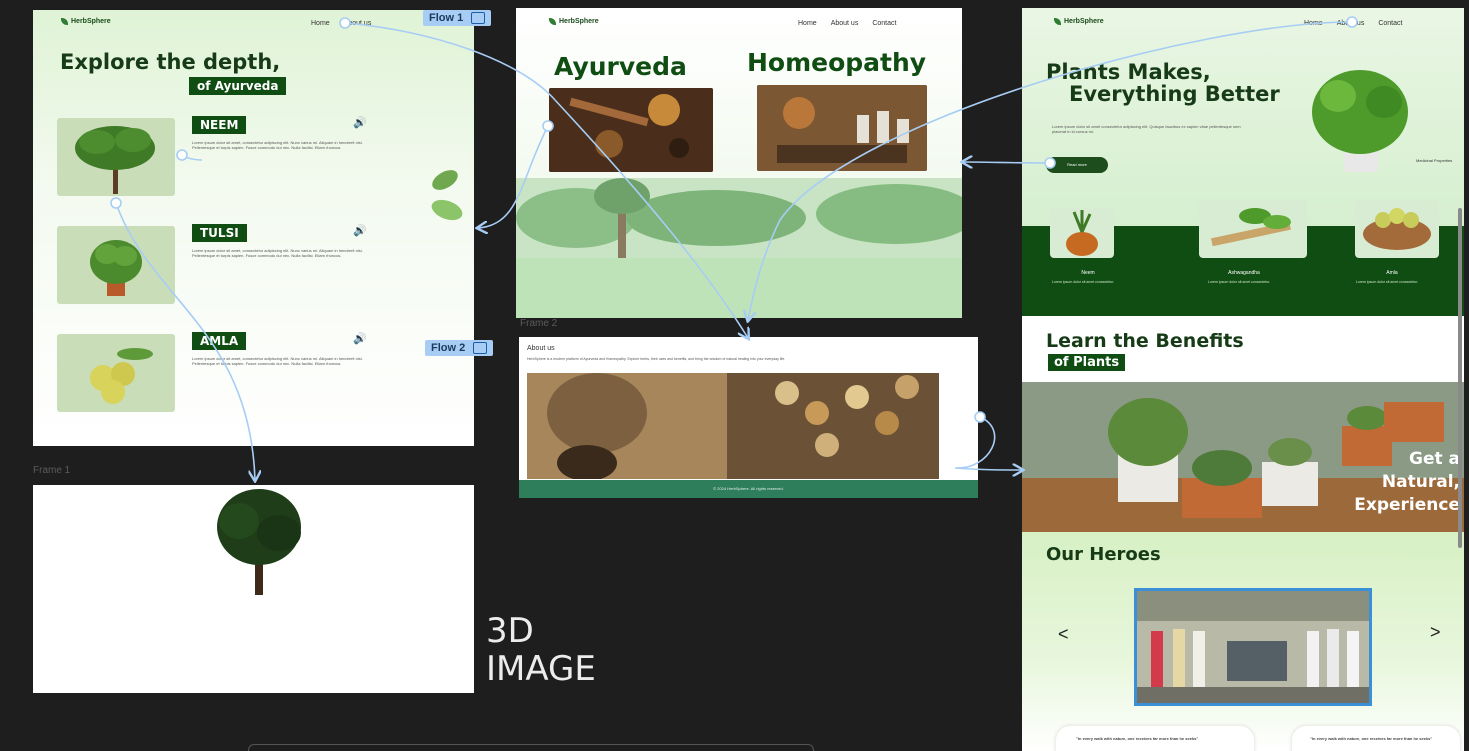  Describe the element at coordinates (620, 66) in the screenshot. I see `title-ayurveda: Ayurveda` at that location.